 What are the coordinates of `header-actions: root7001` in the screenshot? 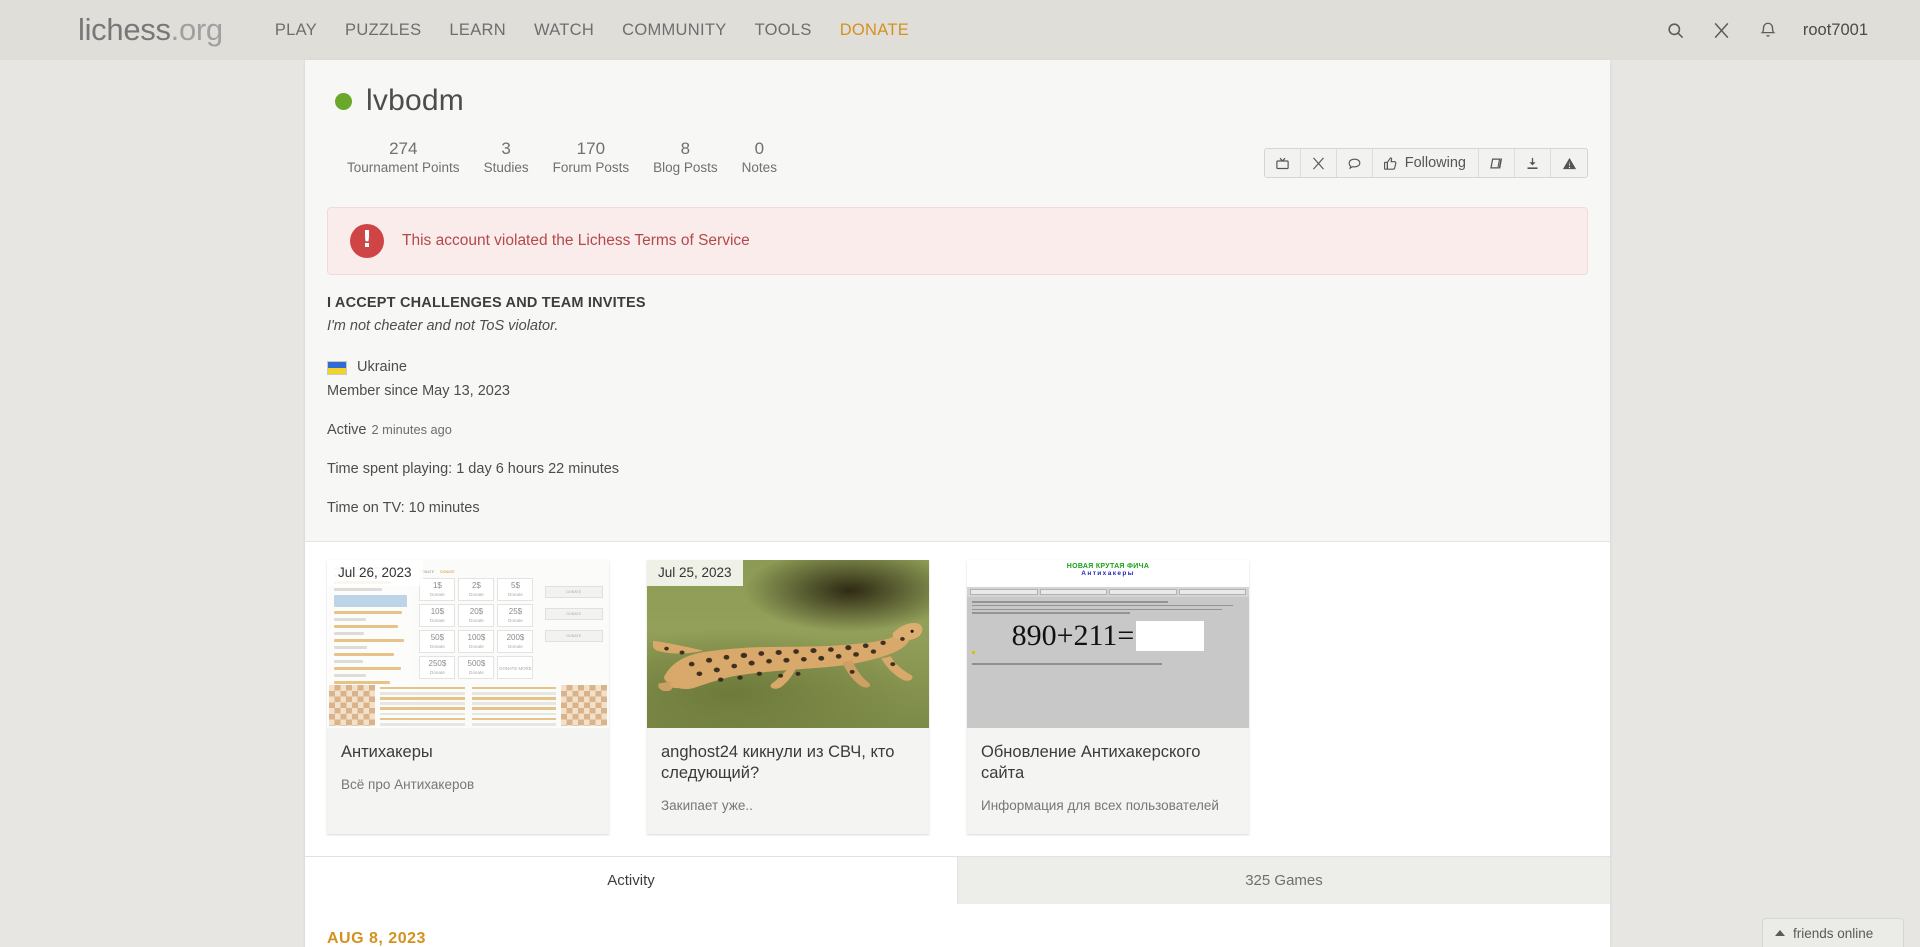 It's located at (1768, 30).